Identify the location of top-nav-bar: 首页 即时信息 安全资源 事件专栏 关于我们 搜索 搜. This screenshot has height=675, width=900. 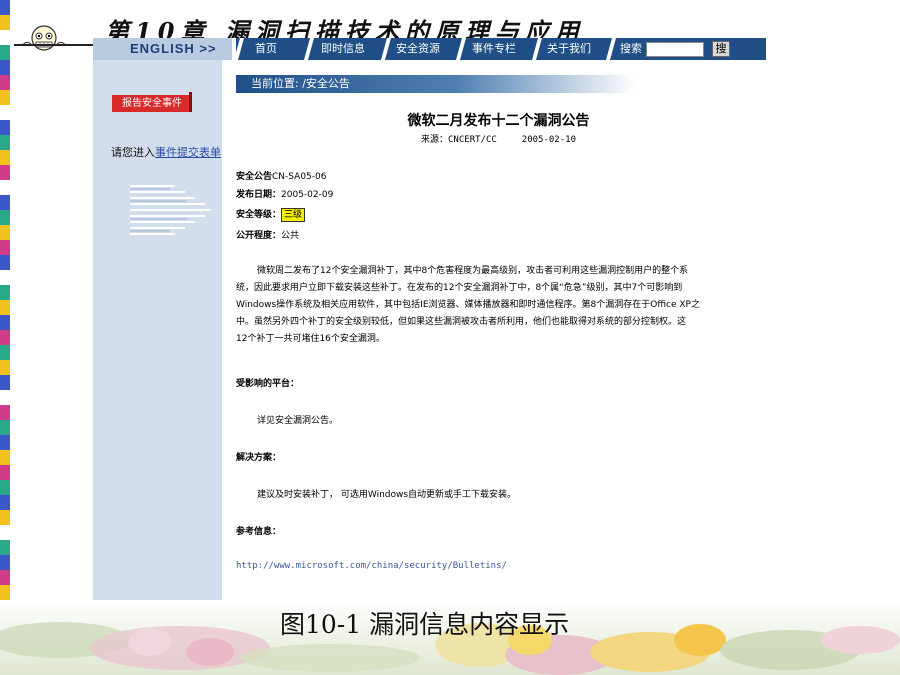
(500, 49).